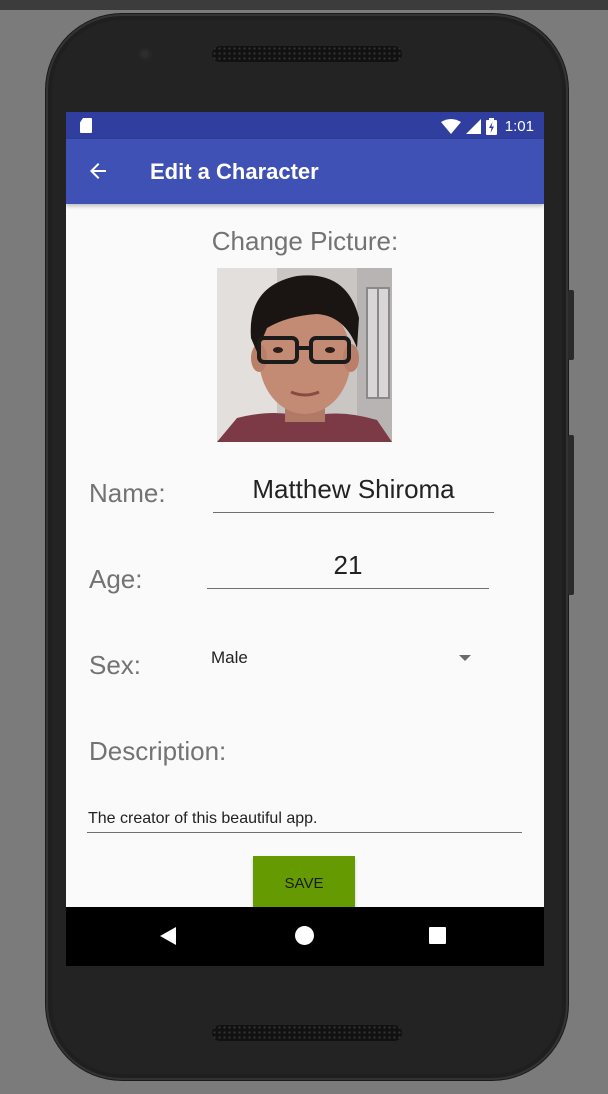  What do you see at coordinates (203, 818) in the screenshot?
I see `description-field-text: The creator of this beautiful app.` at bounding box center [203, 818].